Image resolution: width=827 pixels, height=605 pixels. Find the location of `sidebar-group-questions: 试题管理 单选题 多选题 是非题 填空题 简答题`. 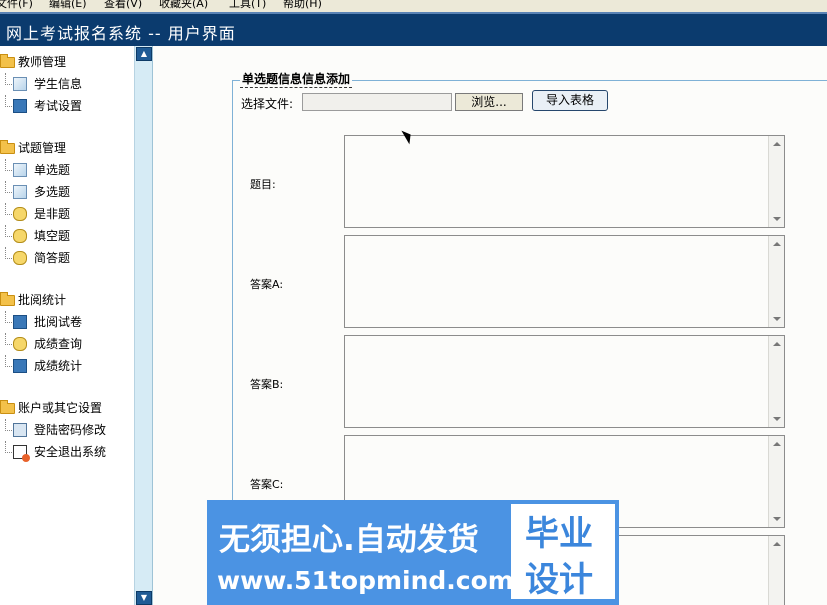

sidebar-group-questions: 试题管理 单选题 多选题 是非题 填空题 简答题 is located at coordinates (35, 203).